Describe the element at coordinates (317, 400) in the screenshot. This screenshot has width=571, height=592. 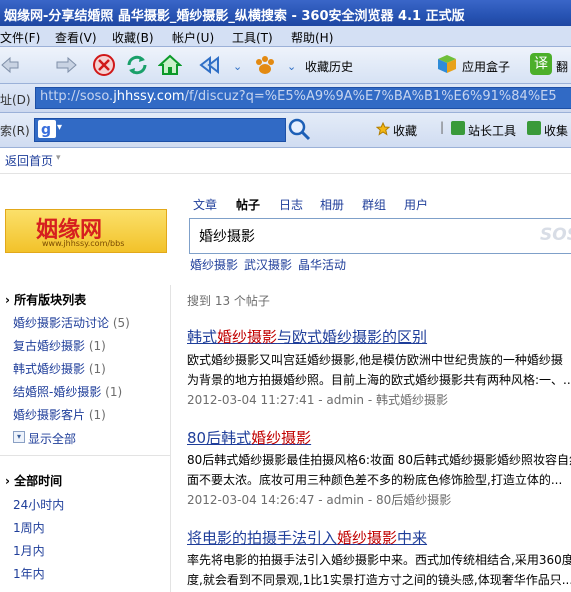
I see `result-meta: 2012-03-04 11:27:41 - admin - 韩式婚纱摄影` at that location.